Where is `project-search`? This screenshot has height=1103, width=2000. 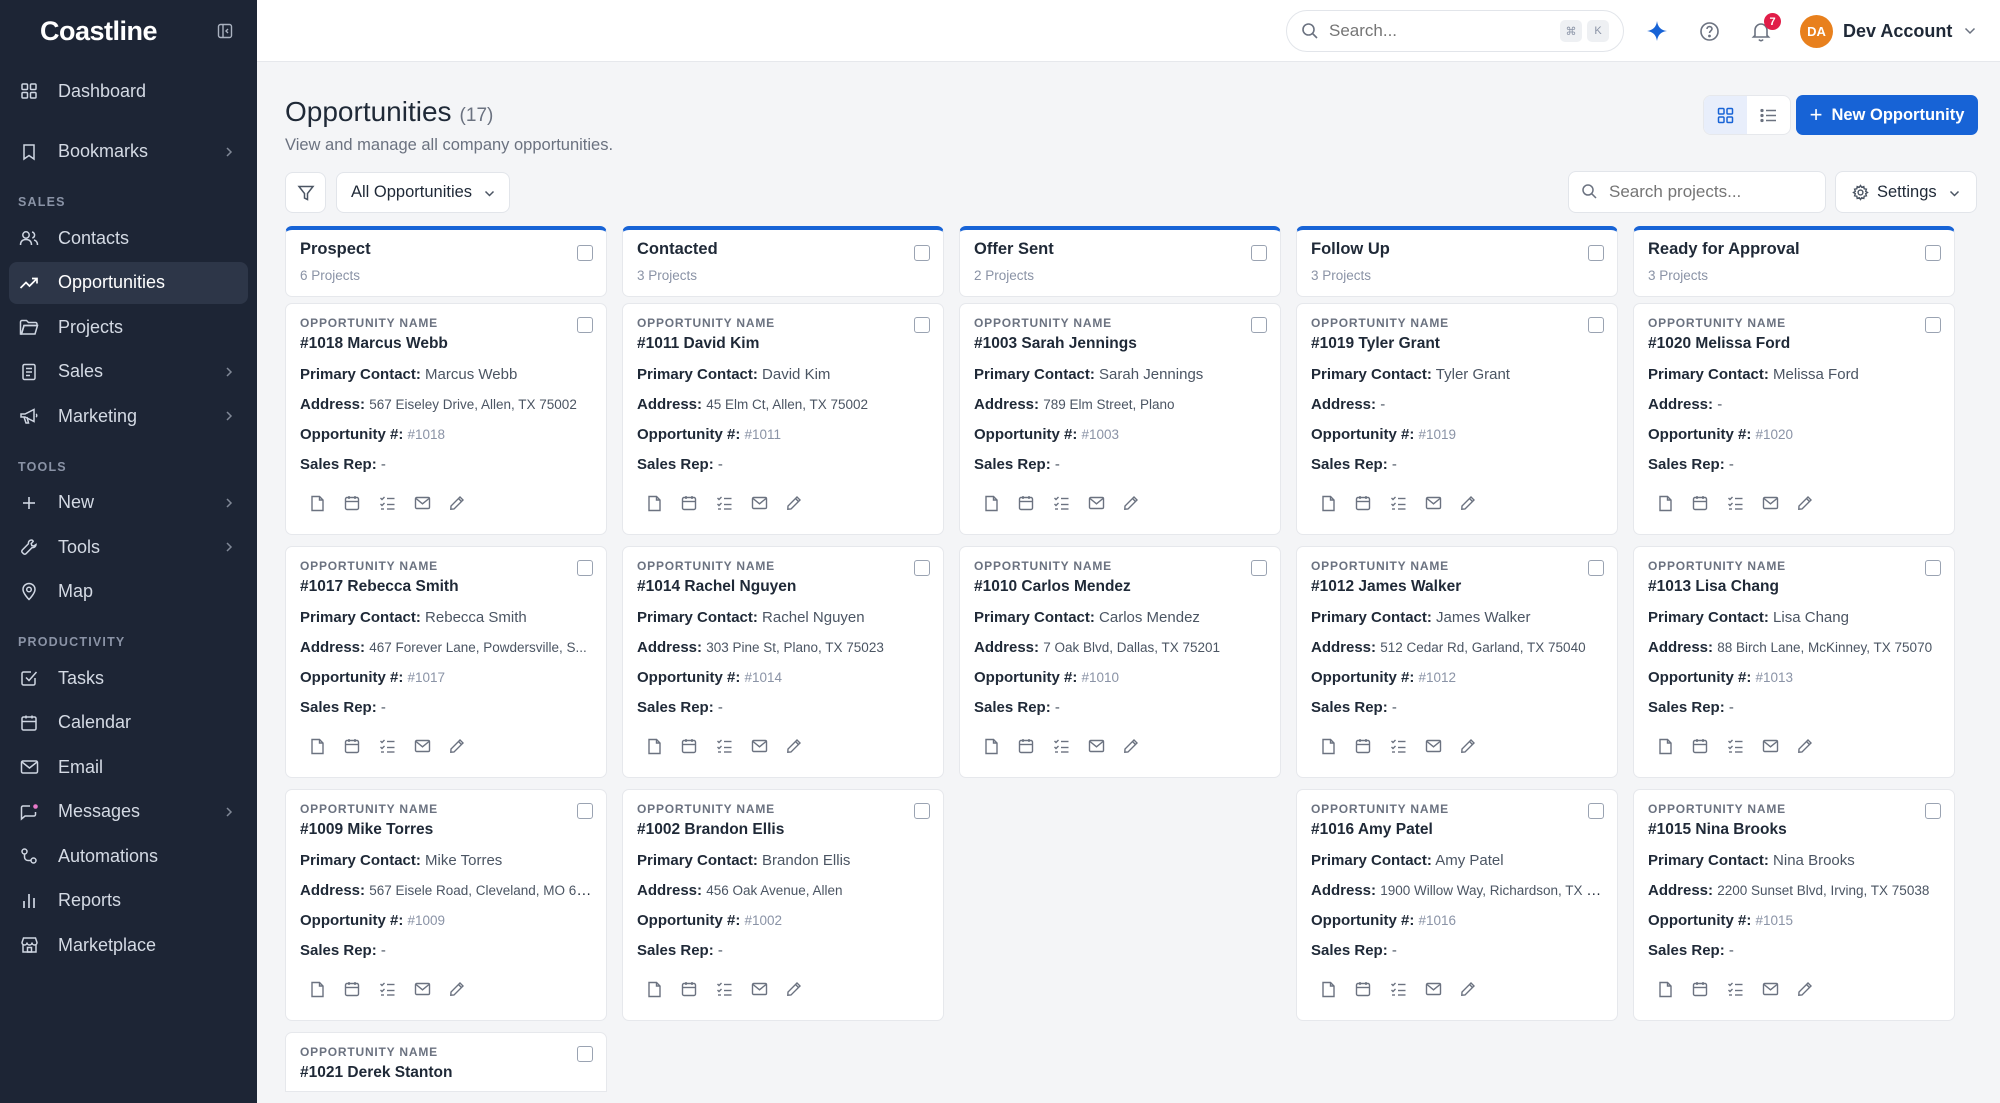 project-search is located at coordinates (1697, 192).